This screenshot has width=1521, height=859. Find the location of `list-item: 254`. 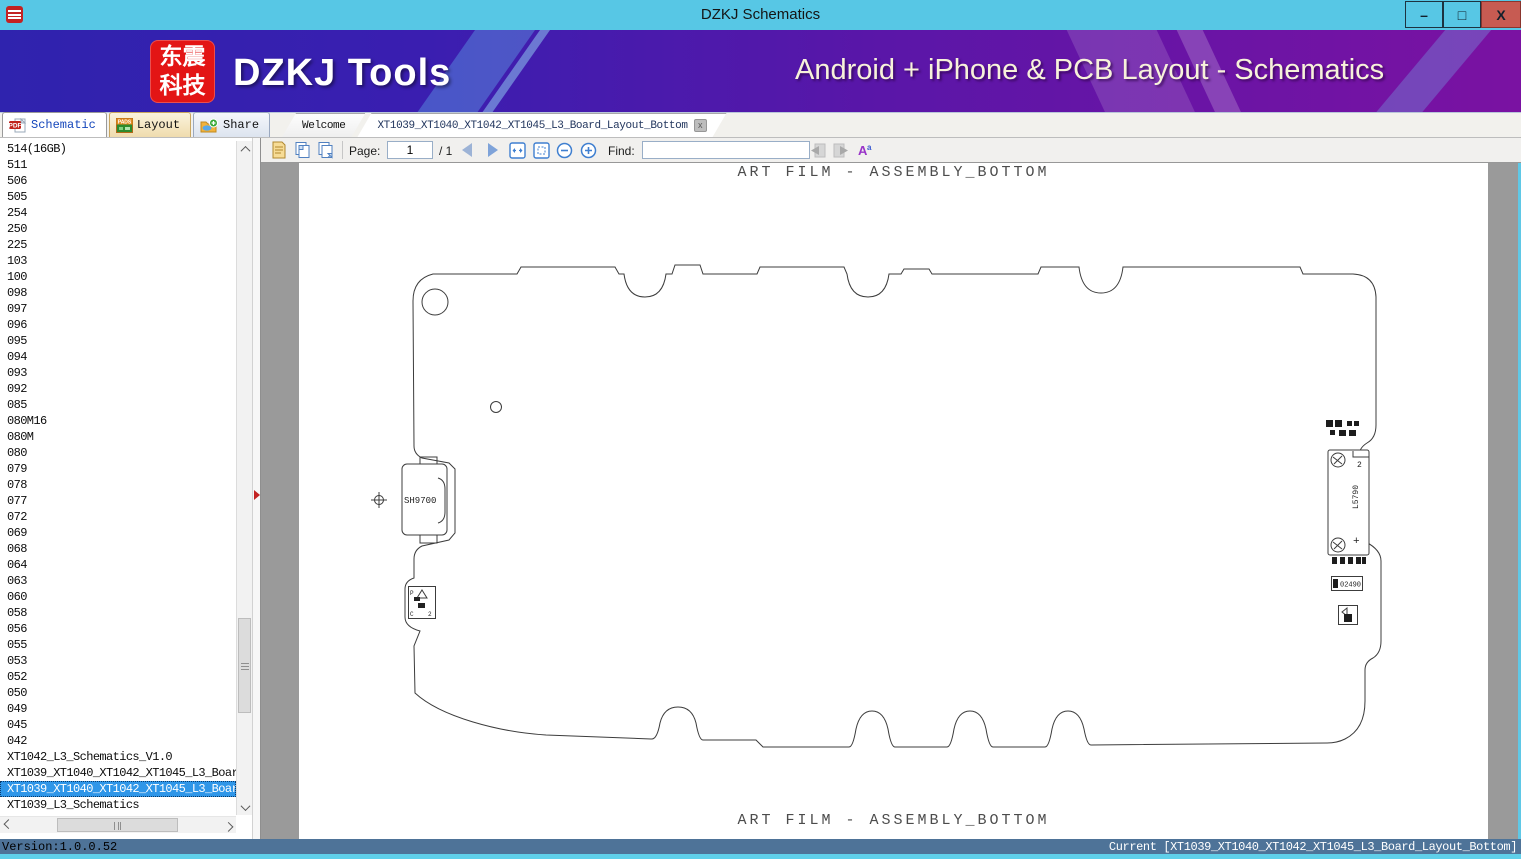

list-item: 254 is located at coordinates (118, 213).